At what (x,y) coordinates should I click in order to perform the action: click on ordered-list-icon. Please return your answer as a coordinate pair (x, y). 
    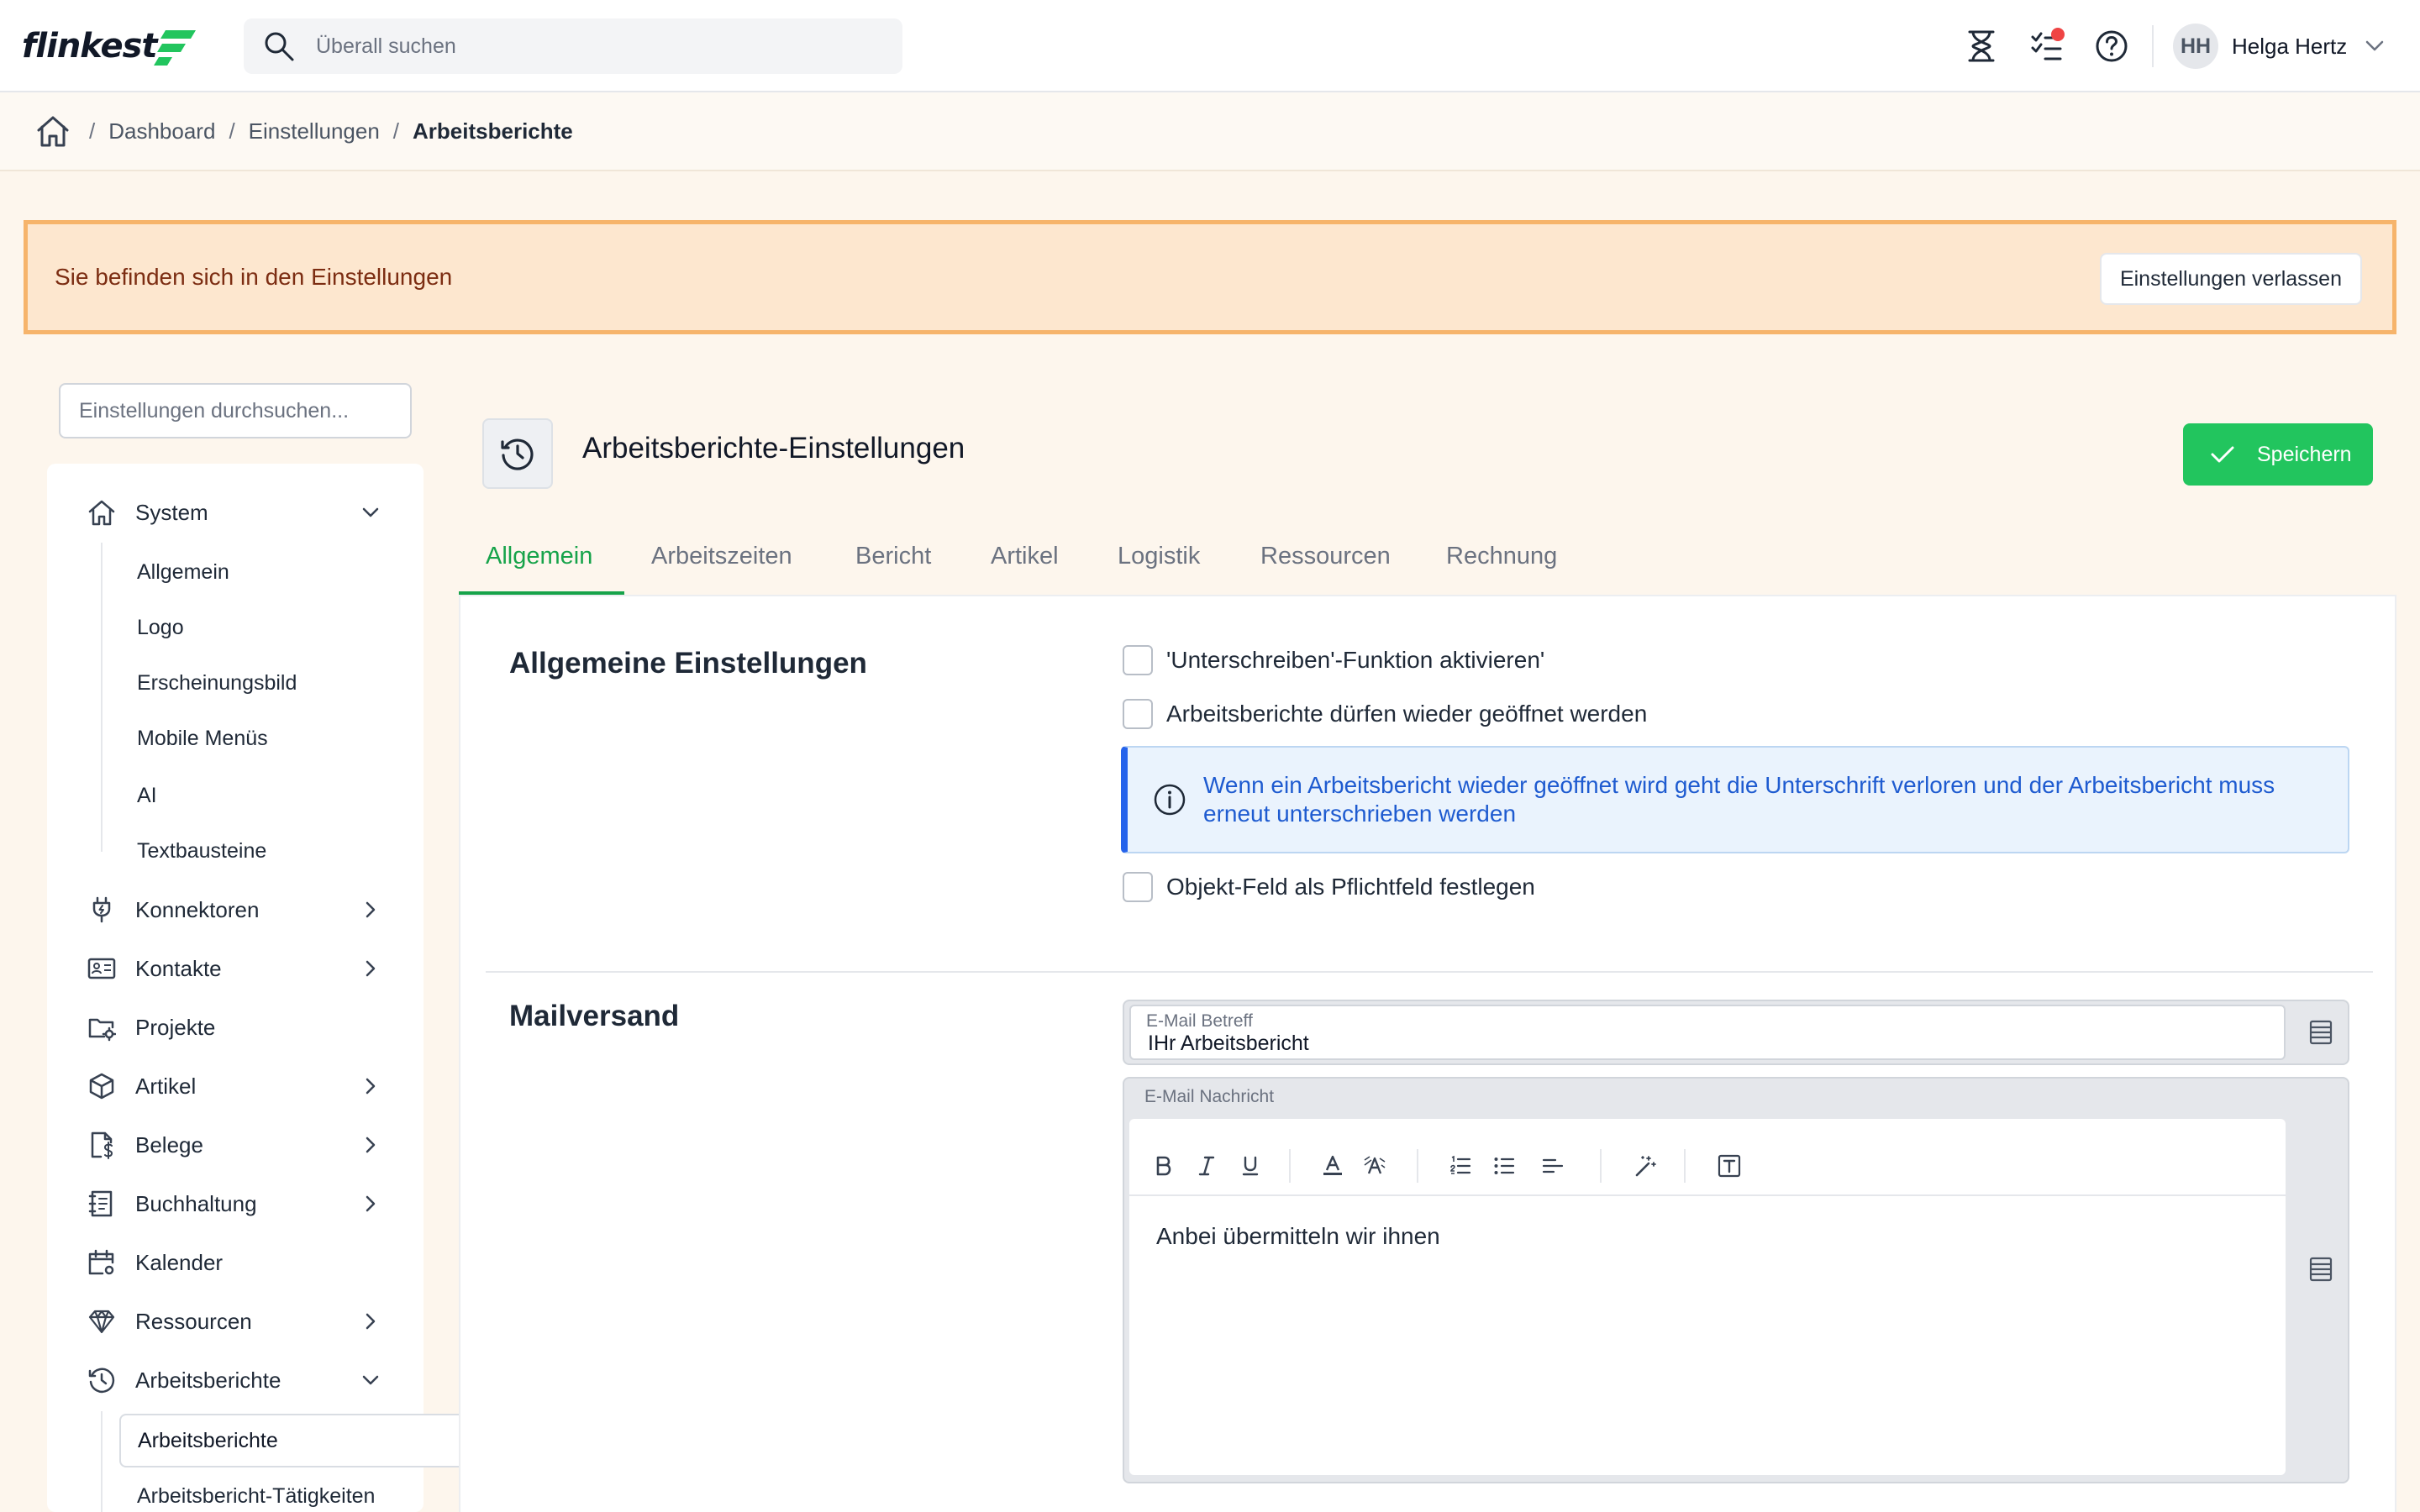
    Looking at the image, I should click on (1460, 1164).